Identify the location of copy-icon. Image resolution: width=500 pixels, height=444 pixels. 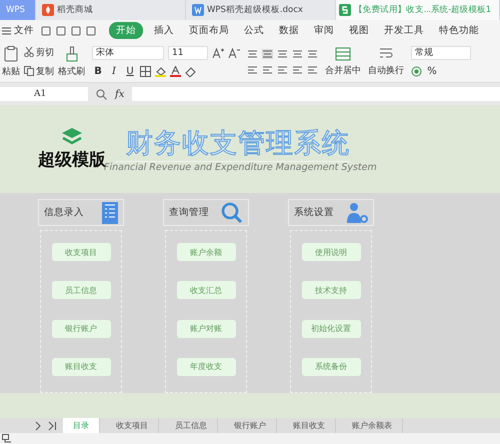
(29, 71).